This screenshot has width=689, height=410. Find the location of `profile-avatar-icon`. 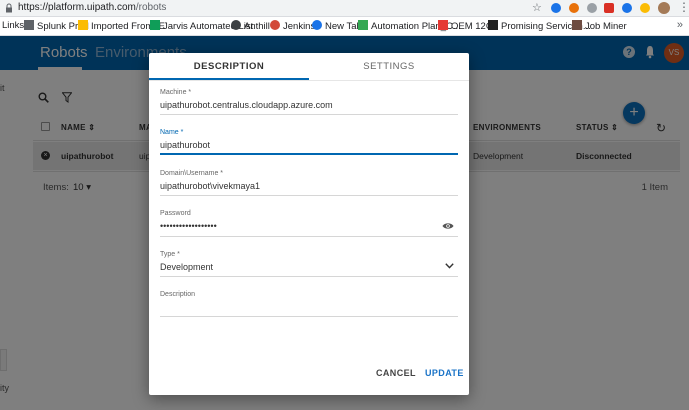

profile-avatar-icon is located at coordinates (664, 8).